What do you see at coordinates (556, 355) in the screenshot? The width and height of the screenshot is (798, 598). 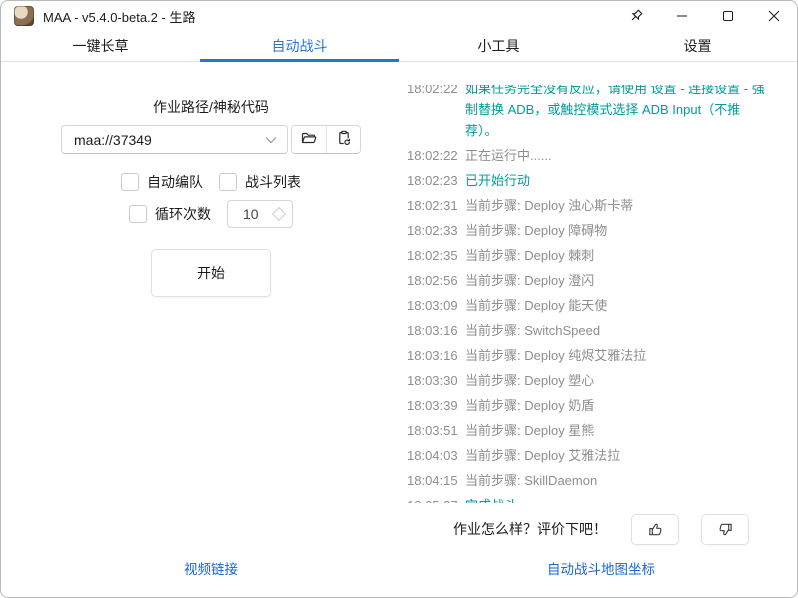 I see `log-message: 当前步骤: Deploy 纯烬艾雅法拉` at bounding box center [556, 355].